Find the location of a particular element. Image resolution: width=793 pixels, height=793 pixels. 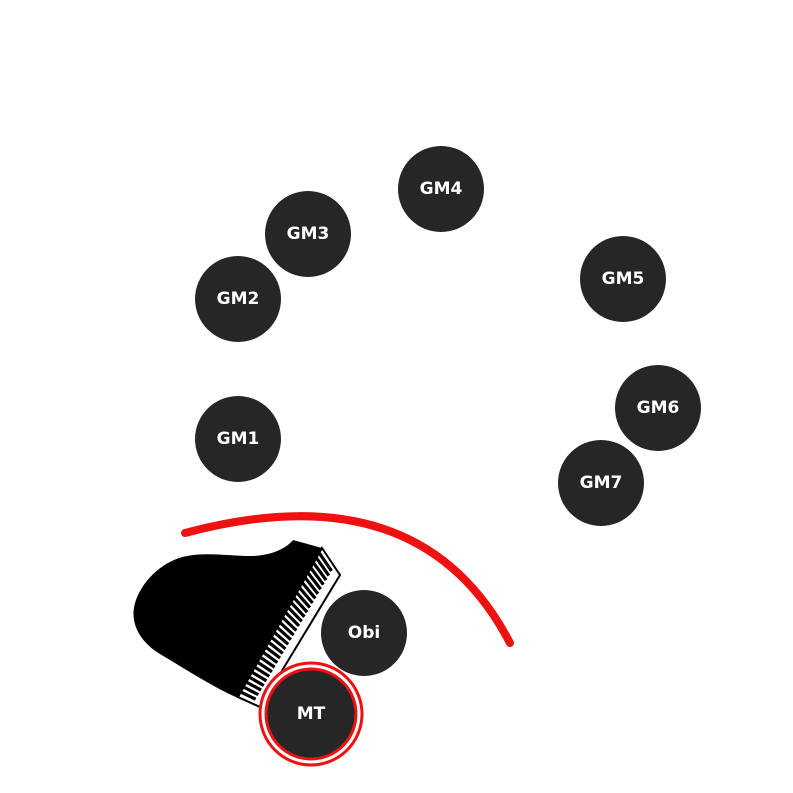

node-obi: Obi is located at coordinates (364, 633).